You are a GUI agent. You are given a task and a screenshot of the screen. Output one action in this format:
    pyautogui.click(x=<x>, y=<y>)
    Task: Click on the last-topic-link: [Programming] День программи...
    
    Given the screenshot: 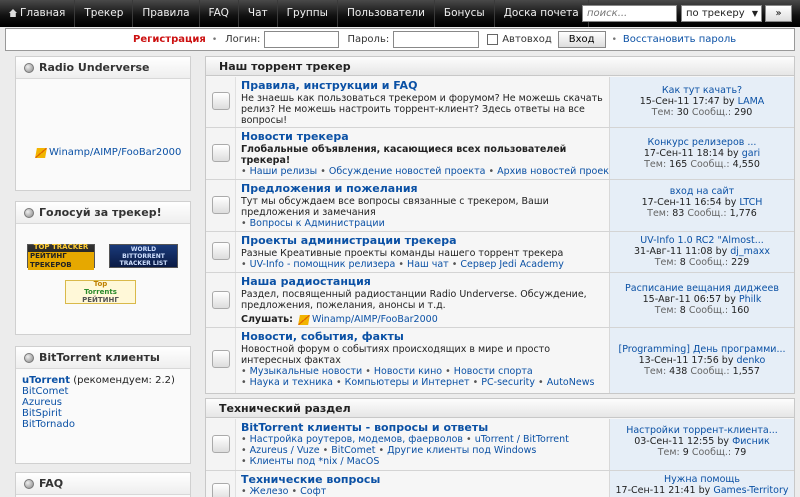 What is the action you would take?
    pyautogui.click(x=701, y=349)
    